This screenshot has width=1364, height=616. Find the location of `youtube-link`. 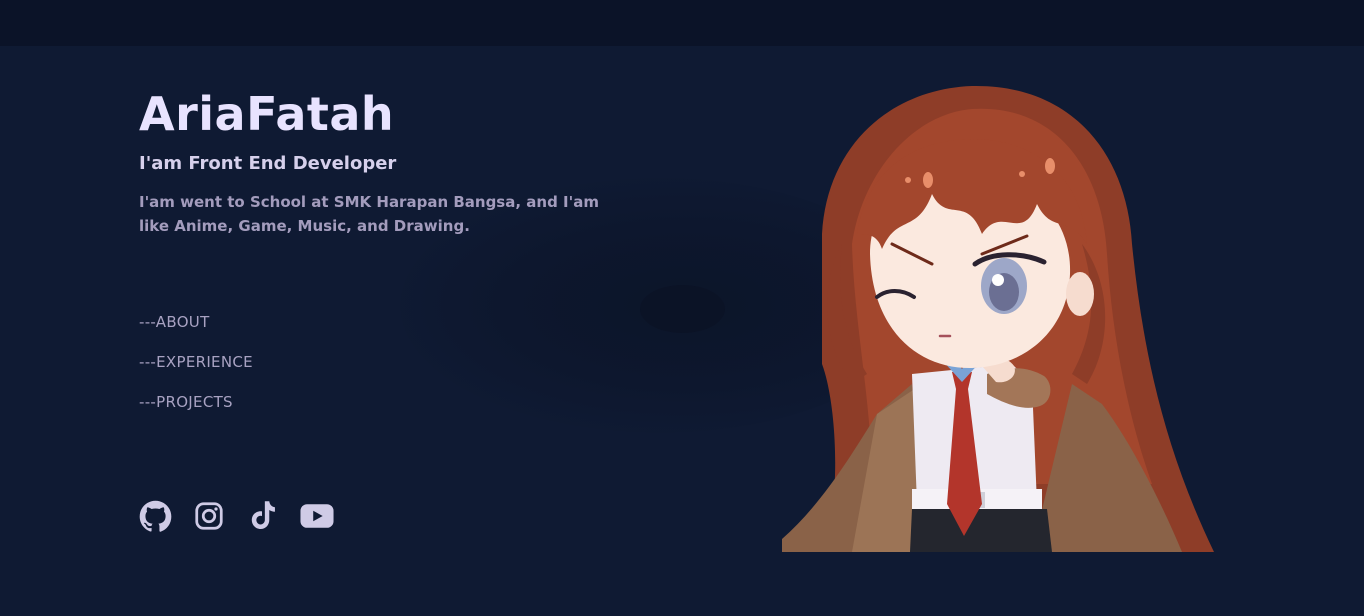

youtube-link is located at coordinates (317, 516).